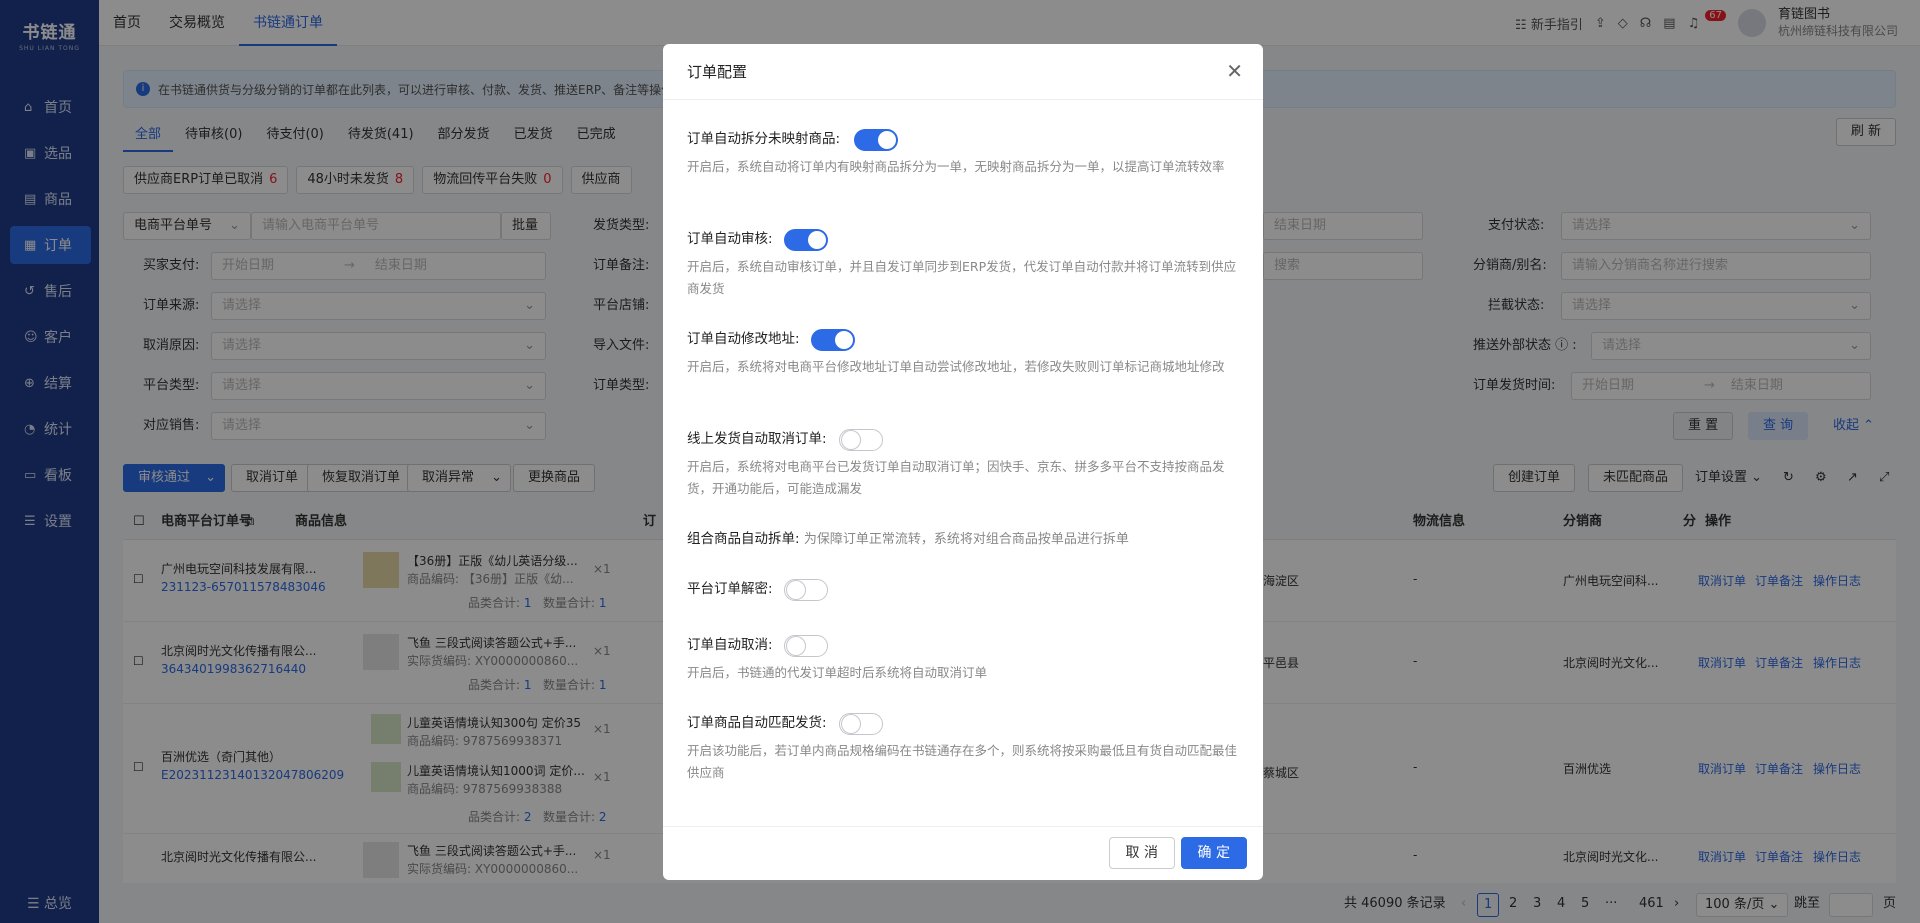 The height and width of the screenshot is (923, 1920). Describe the element at coordinates (837, 672) in the screenshot. I see `option-desc: 开启后，书链通的代发订单超时后系统将自动取消订单` at that location.